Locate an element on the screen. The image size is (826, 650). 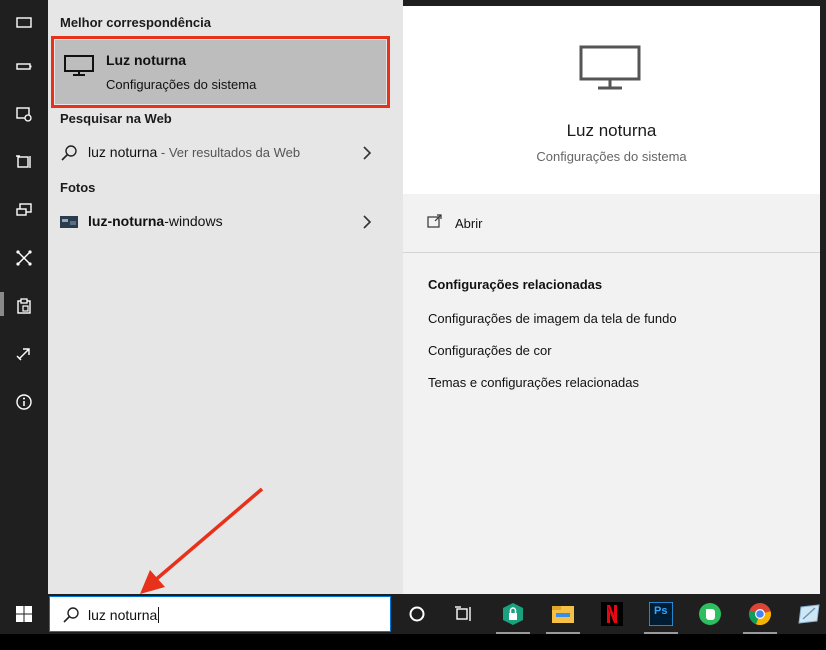
notifications-icon is located at coordinates (24, 114).